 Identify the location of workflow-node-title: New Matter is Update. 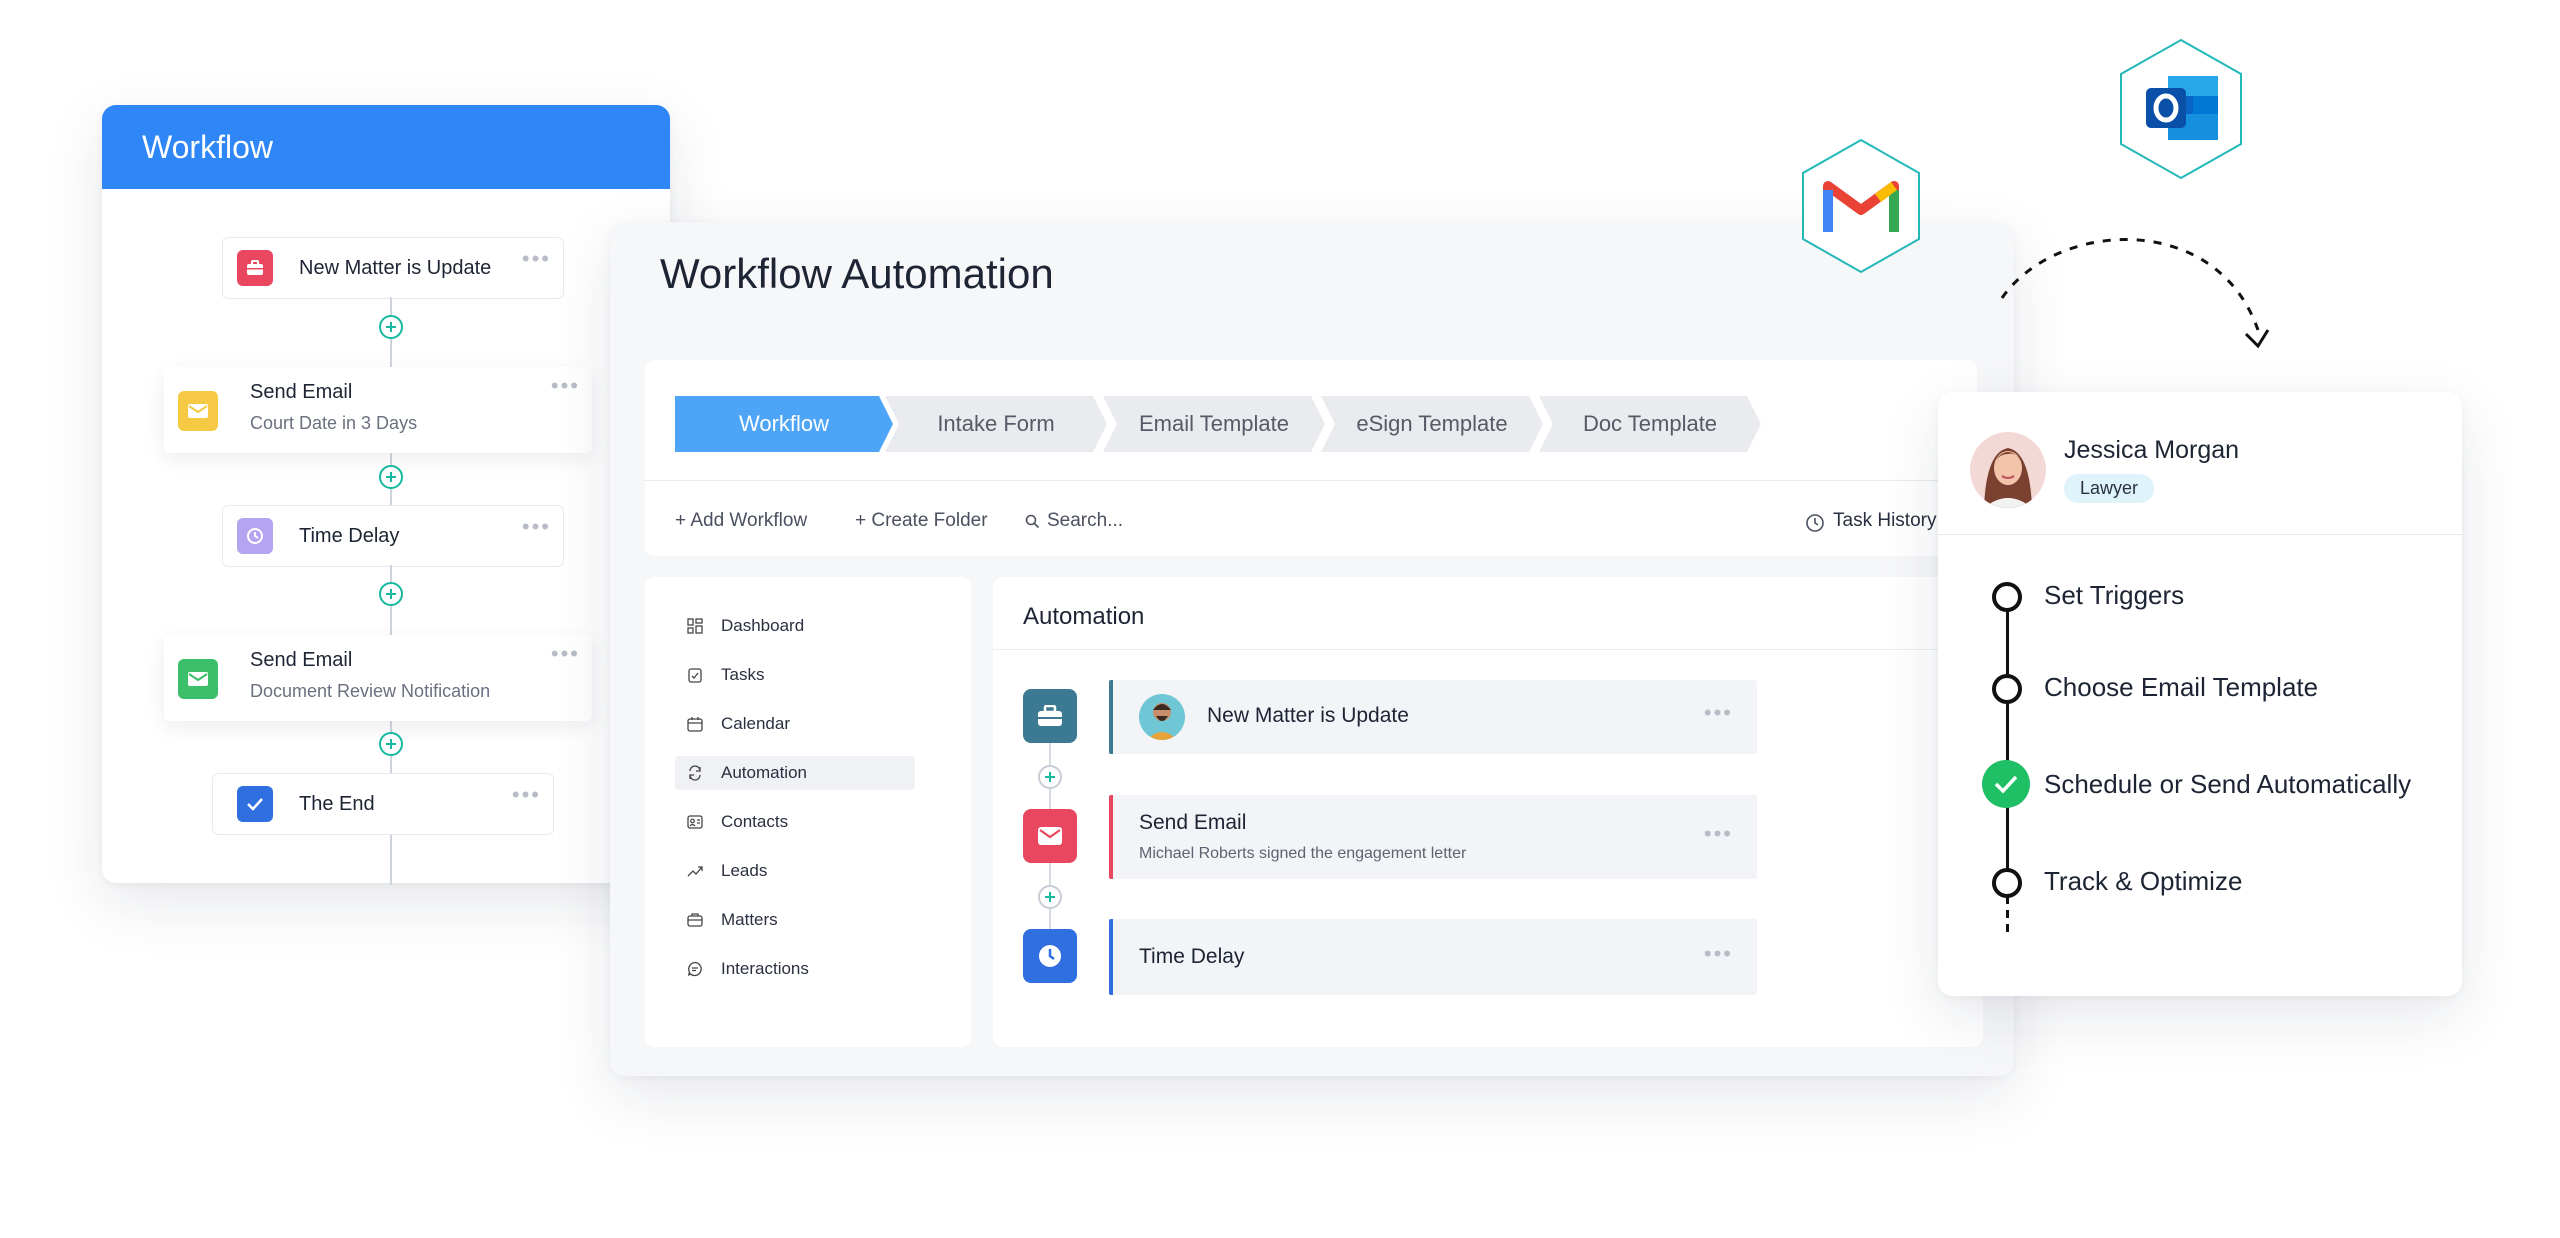
(395, 268).